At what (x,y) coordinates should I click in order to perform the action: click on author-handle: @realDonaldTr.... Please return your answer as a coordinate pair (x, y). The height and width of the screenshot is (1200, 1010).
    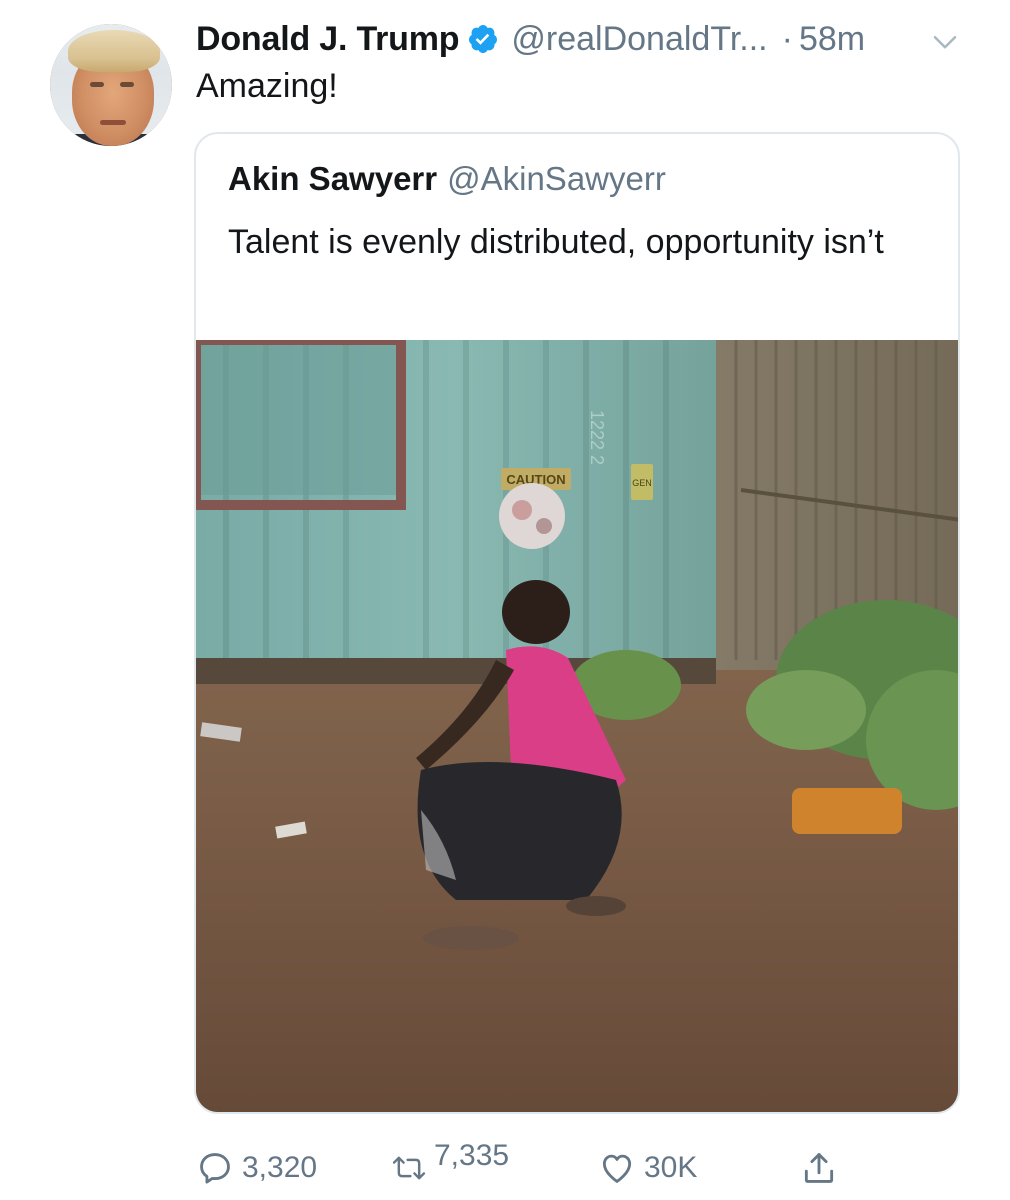
    Looking at the image, I should click on (639, 39).